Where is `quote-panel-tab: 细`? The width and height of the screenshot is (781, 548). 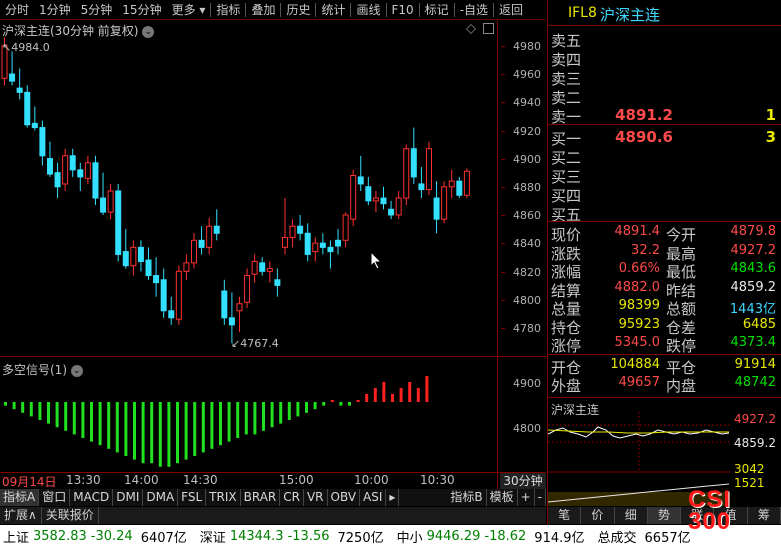
quote-panel-tab: 细 is located at coordinates (631, 515).